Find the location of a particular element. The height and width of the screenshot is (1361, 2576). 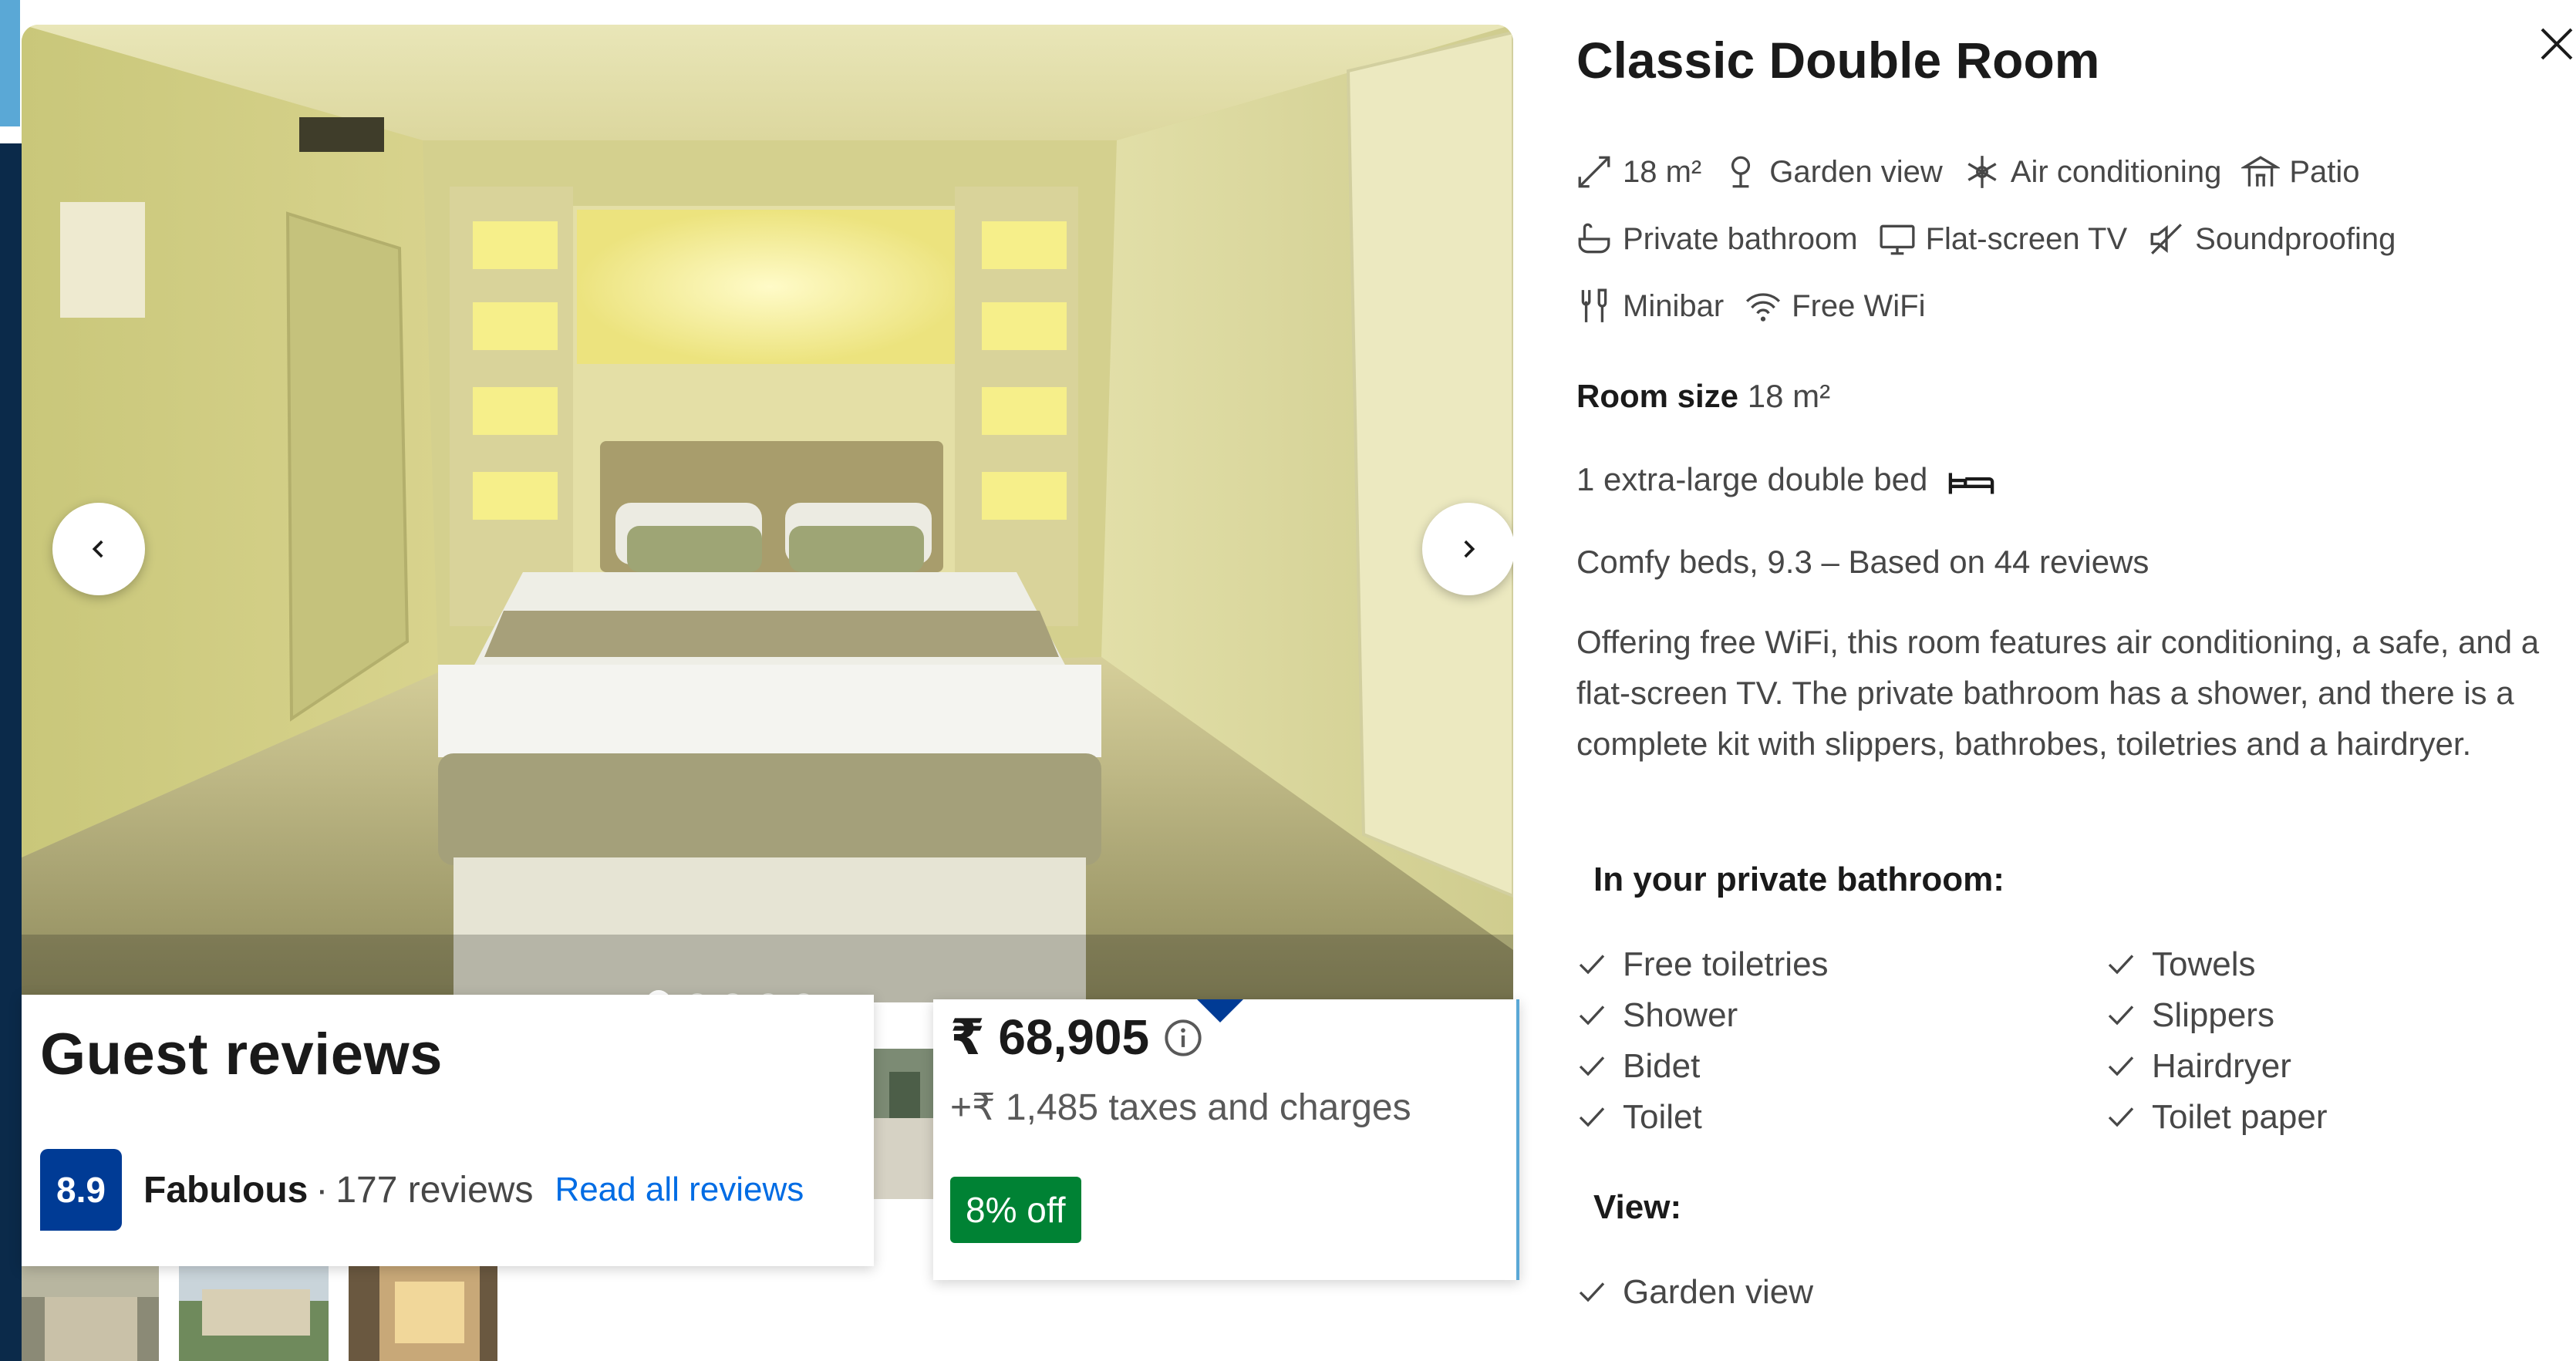

price-amount-row: ₹ 68,905 is located at coordinates (1076, 1037).